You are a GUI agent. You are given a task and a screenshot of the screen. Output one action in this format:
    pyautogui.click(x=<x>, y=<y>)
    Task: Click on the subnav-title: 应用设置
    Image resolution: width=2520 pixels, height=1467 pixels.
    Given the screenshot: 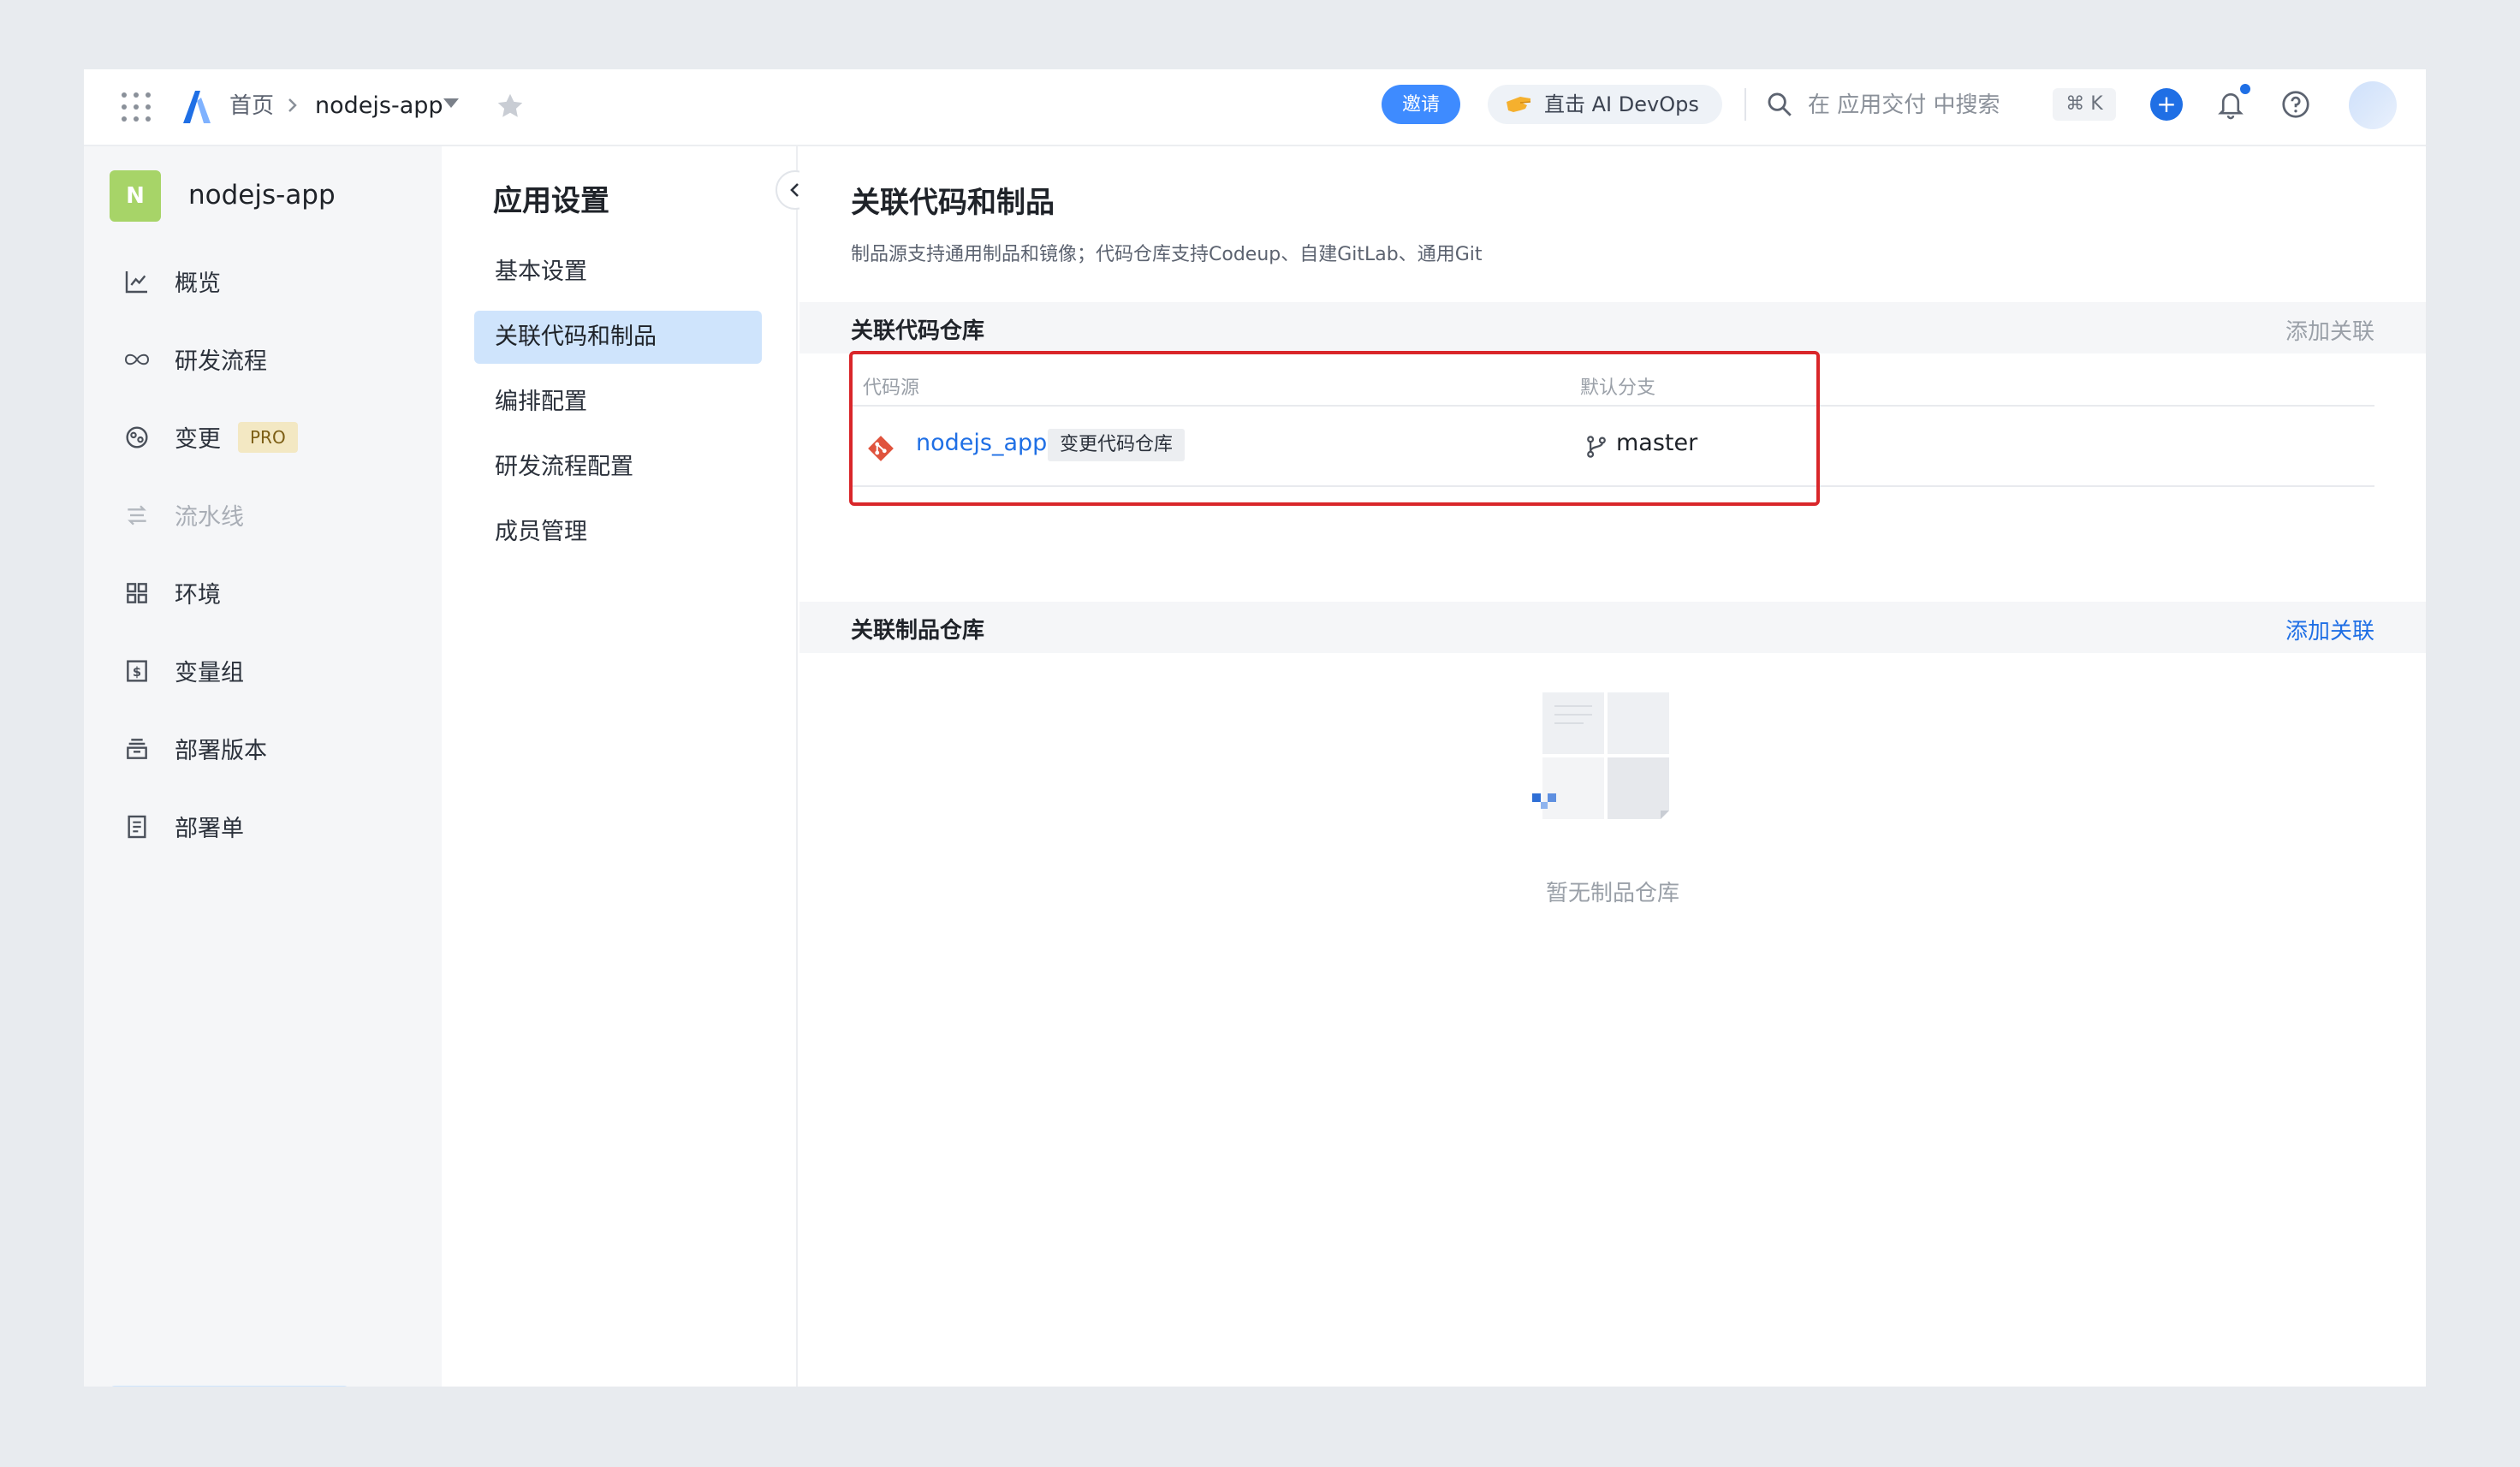 What is the action you would take?
    pyautogui.click(x=551, y=201)
    